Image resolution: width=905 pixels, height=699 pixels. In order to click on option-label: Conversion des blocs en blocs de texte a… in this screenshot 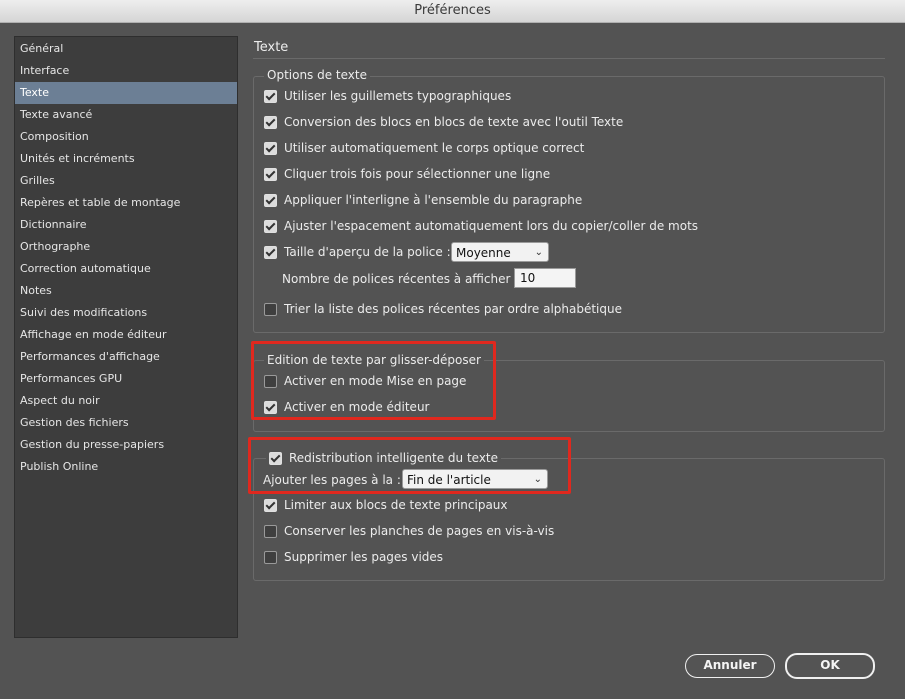, I will do `click(454, 122)`.